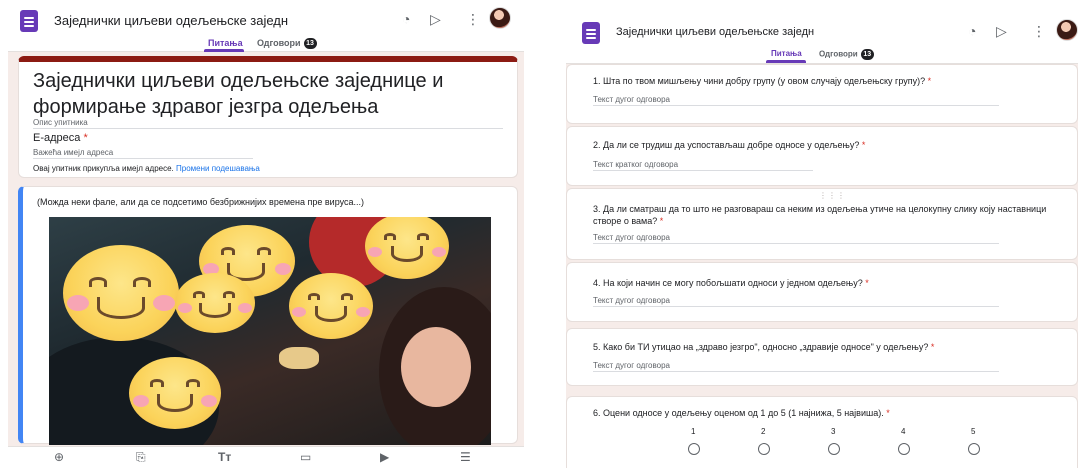 The height and width of the screenshot is (468, 1078). I want to click on email-label: Е-адреса *, so click(60, 138).